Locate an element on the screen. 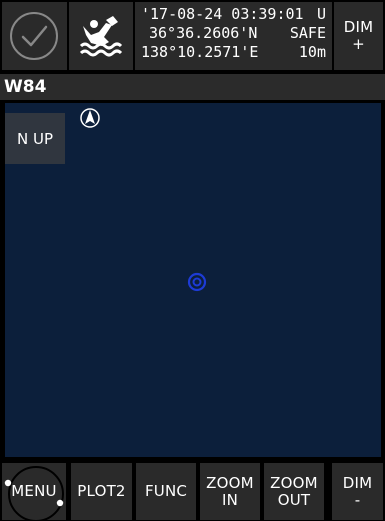 The width and height of the screenshot is (385, 521). dim-minus-sign: - is located at coordinates (357, 499).